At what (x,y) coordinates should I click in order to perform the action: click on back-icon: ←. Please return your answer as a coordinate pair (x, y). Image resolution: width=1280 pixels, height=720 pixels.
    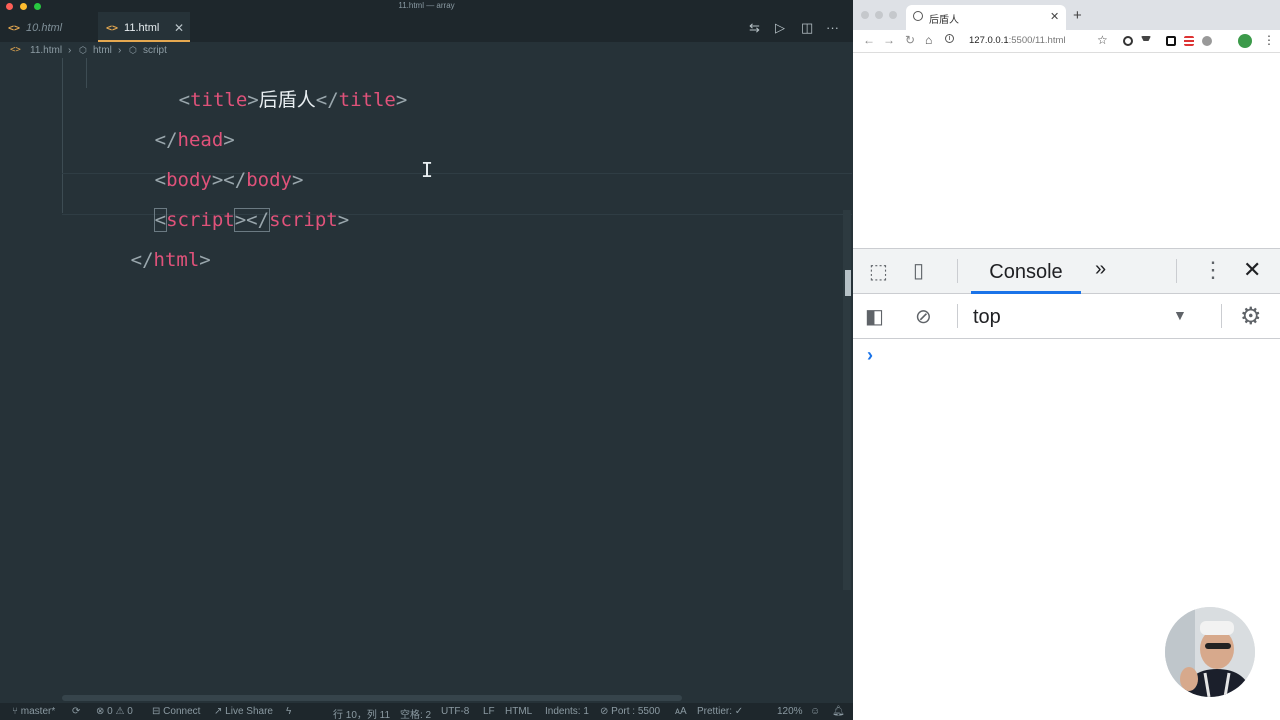
    Looking at the image, I should click on (869, 40).